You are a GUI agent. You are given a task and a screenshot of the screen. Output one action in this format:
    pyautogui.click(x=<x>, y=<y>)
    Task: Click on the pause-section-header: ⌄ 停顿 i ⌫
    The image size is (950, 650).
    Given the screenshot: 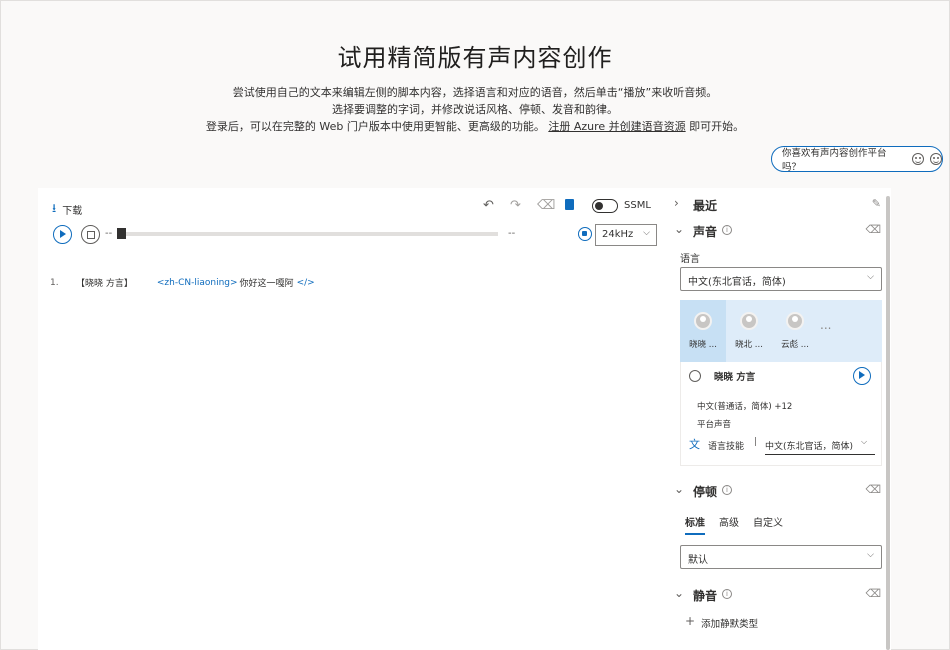 What is the action you would take?
    pyautogui.click(x=779, y=491)
    